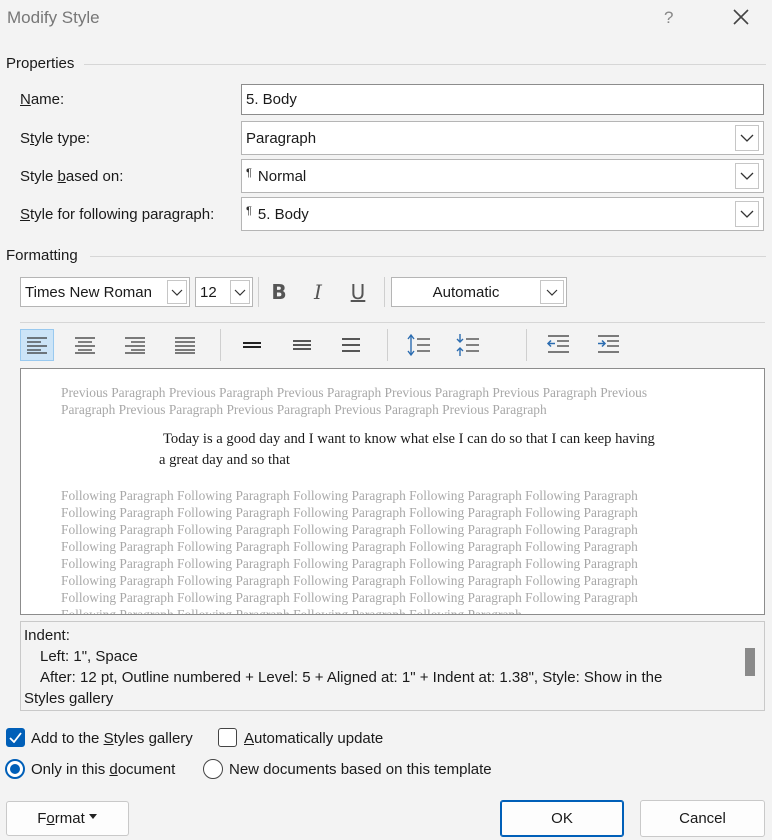 The image size is (772, 840). Describe the element at coordinates (224, 460) in the screenshot. I see `preview-main-line-2: a great day and so that` at that location.